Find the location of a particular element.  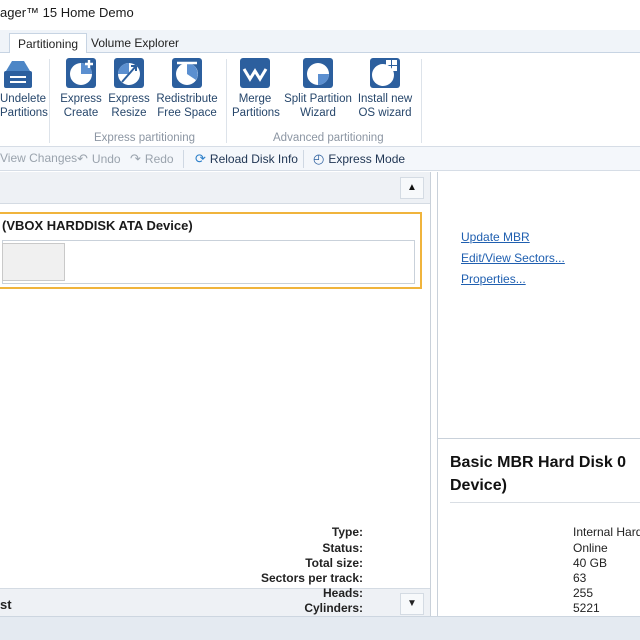

express-resize-icon is located at coordinates (129, 73).